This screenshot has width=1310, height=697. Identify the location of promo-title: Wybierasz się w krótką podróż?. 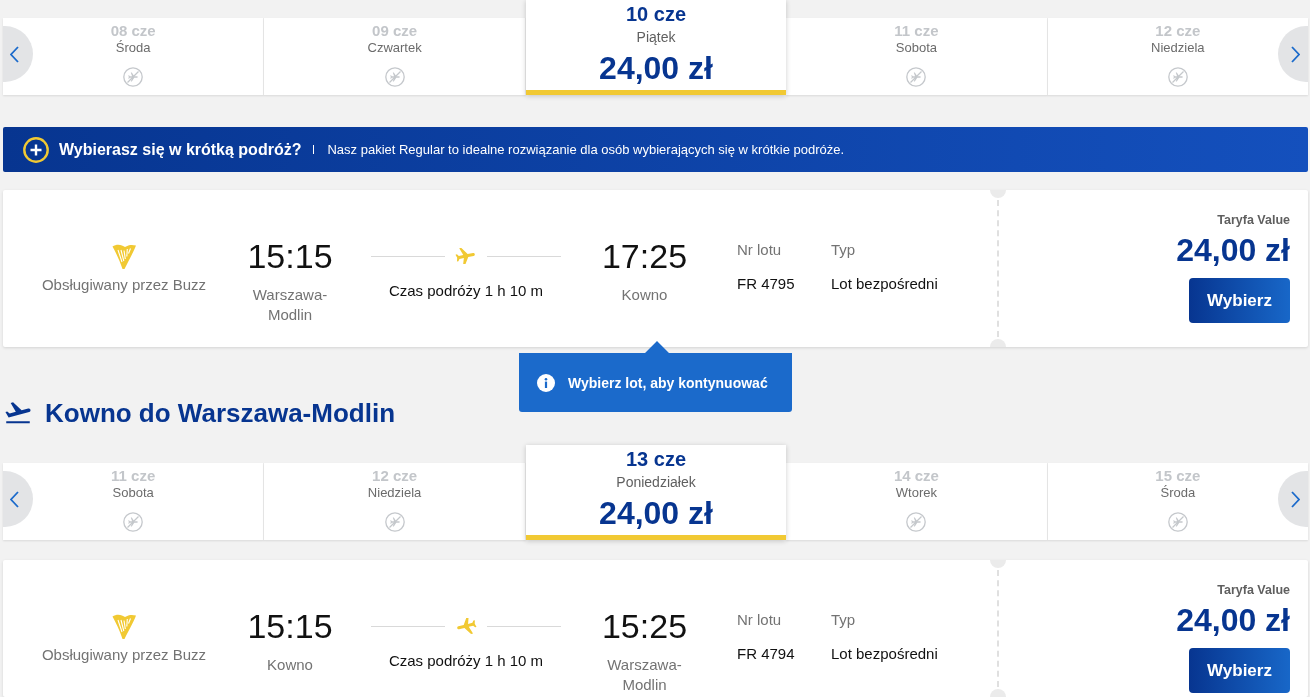
(180, 149).